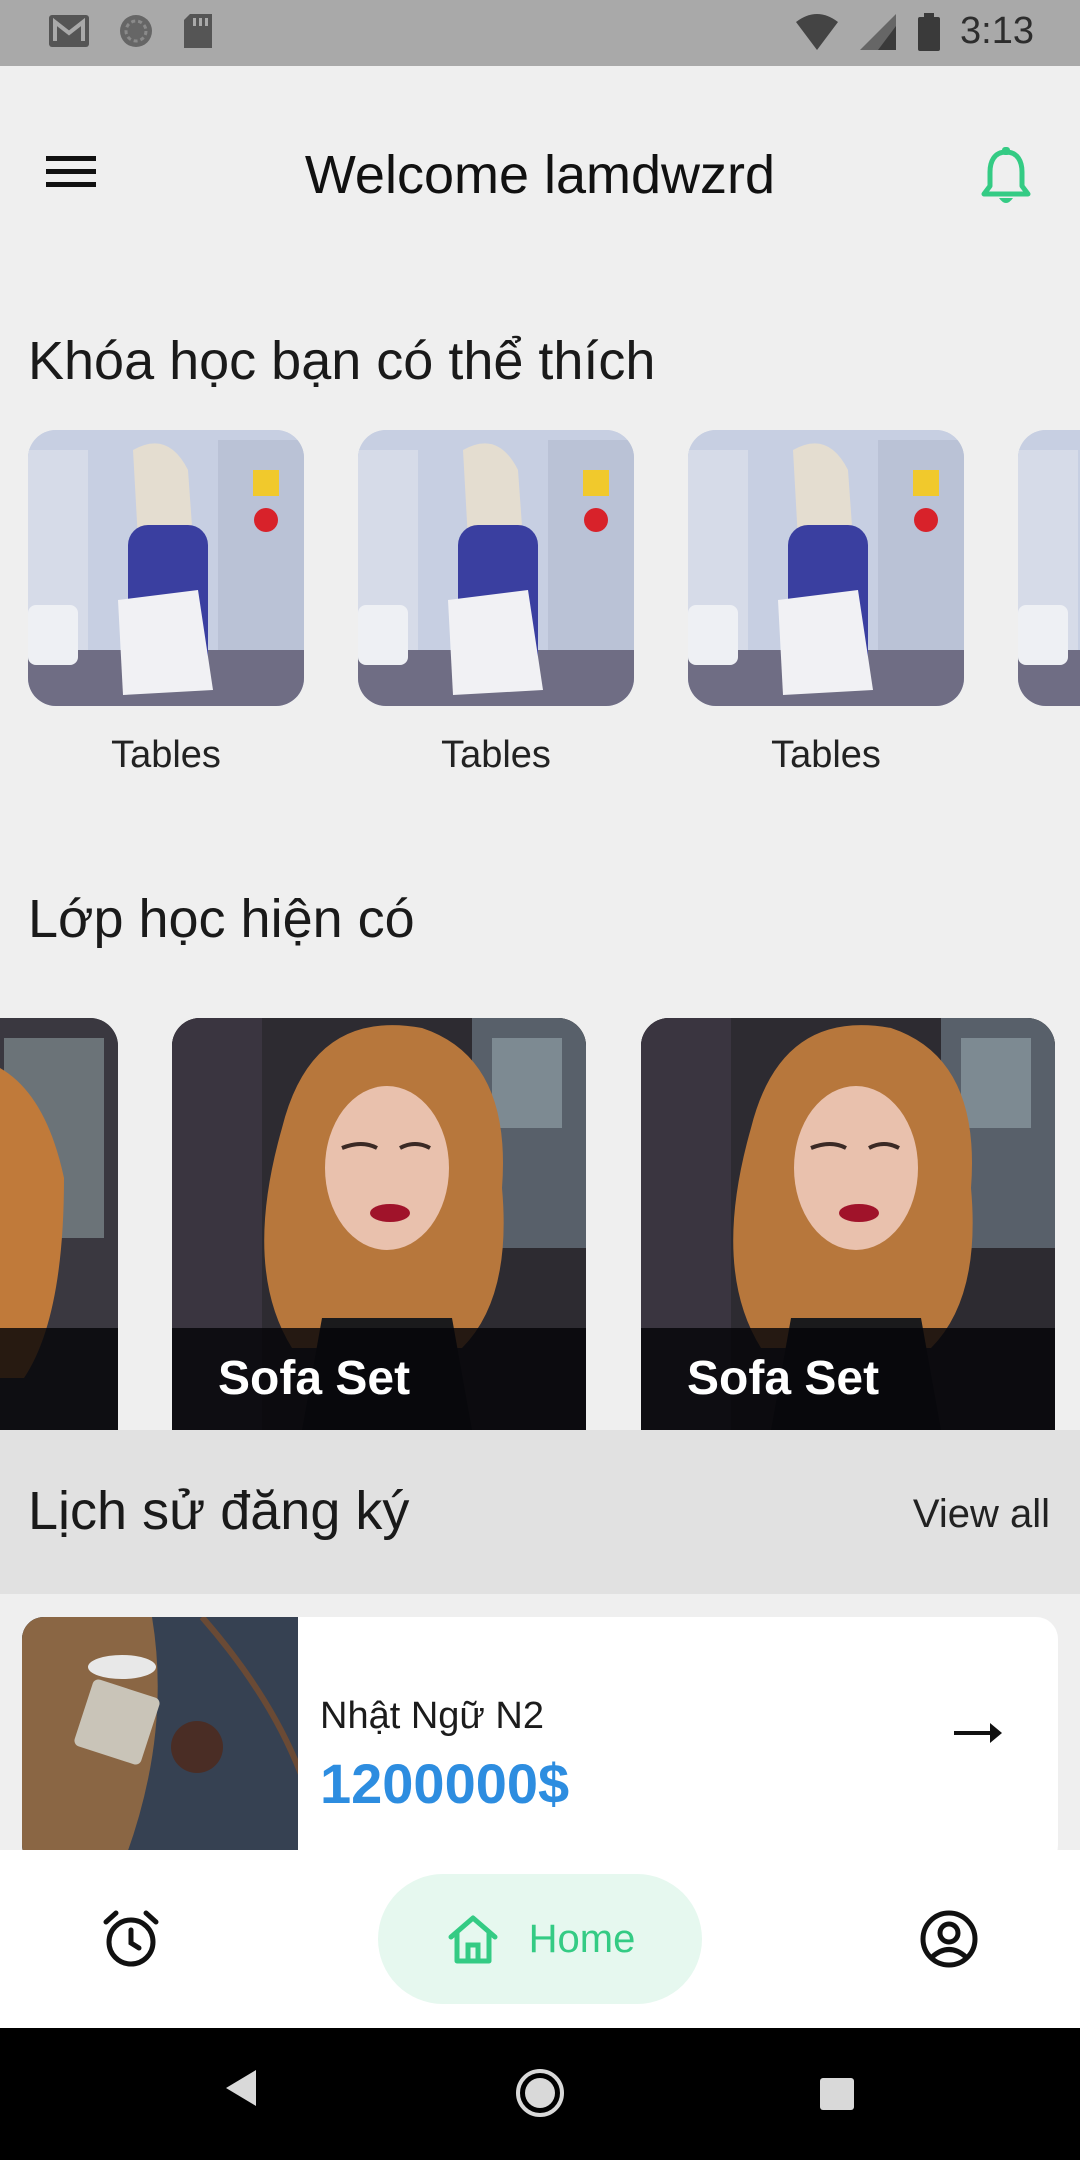  Describe the element at coordinates (837, 2094) in the screenshot. I see `recent-apps-icon` at that location.